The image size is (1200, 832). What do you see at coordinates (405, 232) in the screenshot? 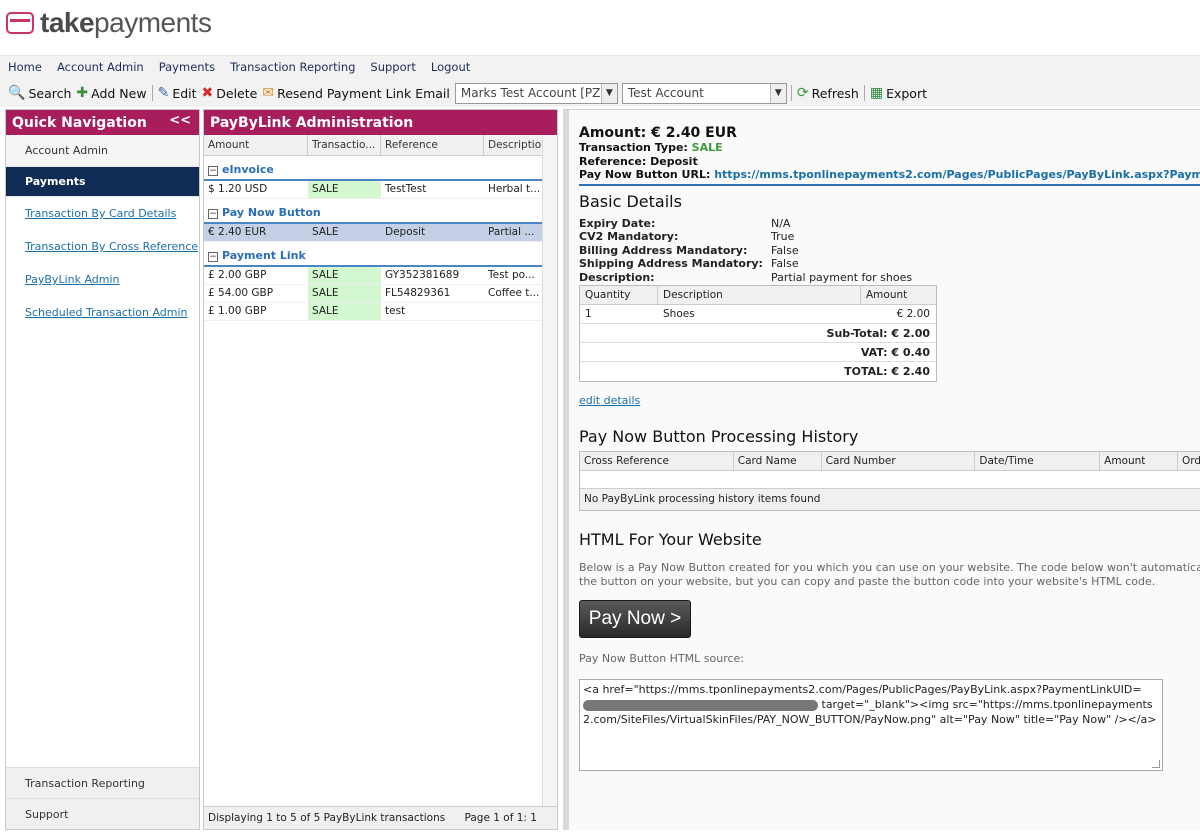
I see `cell-reference: Deposit` at bounding box center [405, 232].